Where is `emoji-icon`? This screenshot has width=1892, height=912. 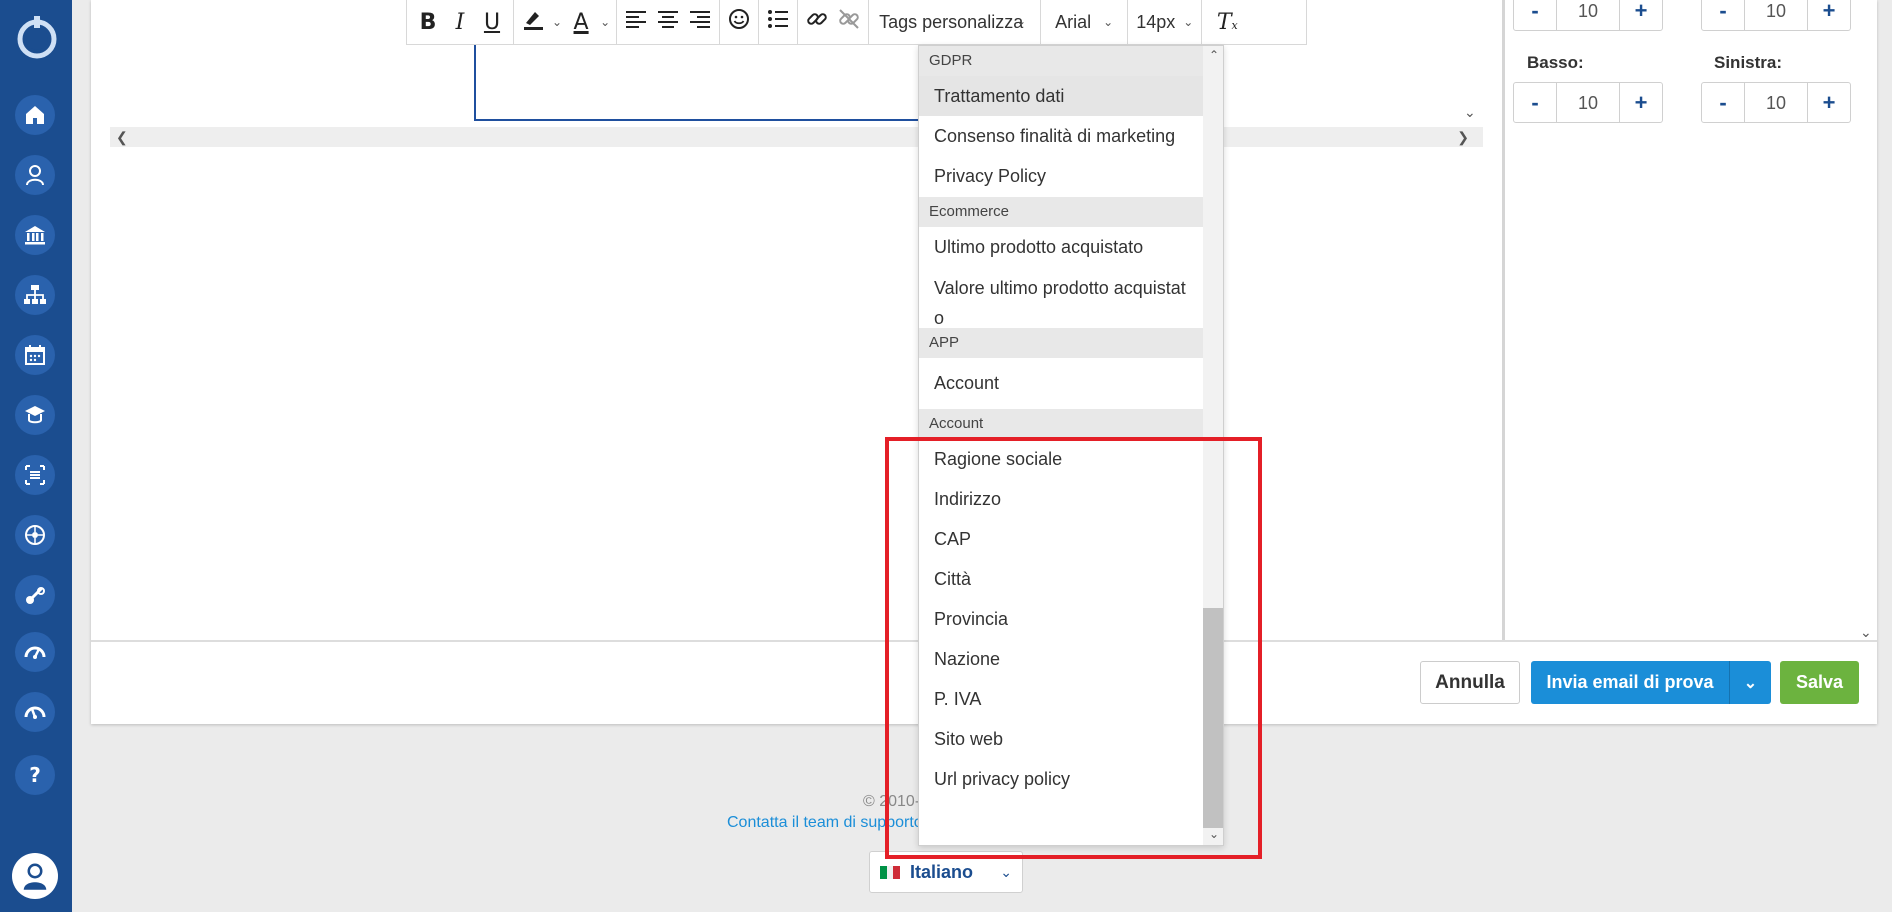
emoji-icon is located at coordinates (739, 22).